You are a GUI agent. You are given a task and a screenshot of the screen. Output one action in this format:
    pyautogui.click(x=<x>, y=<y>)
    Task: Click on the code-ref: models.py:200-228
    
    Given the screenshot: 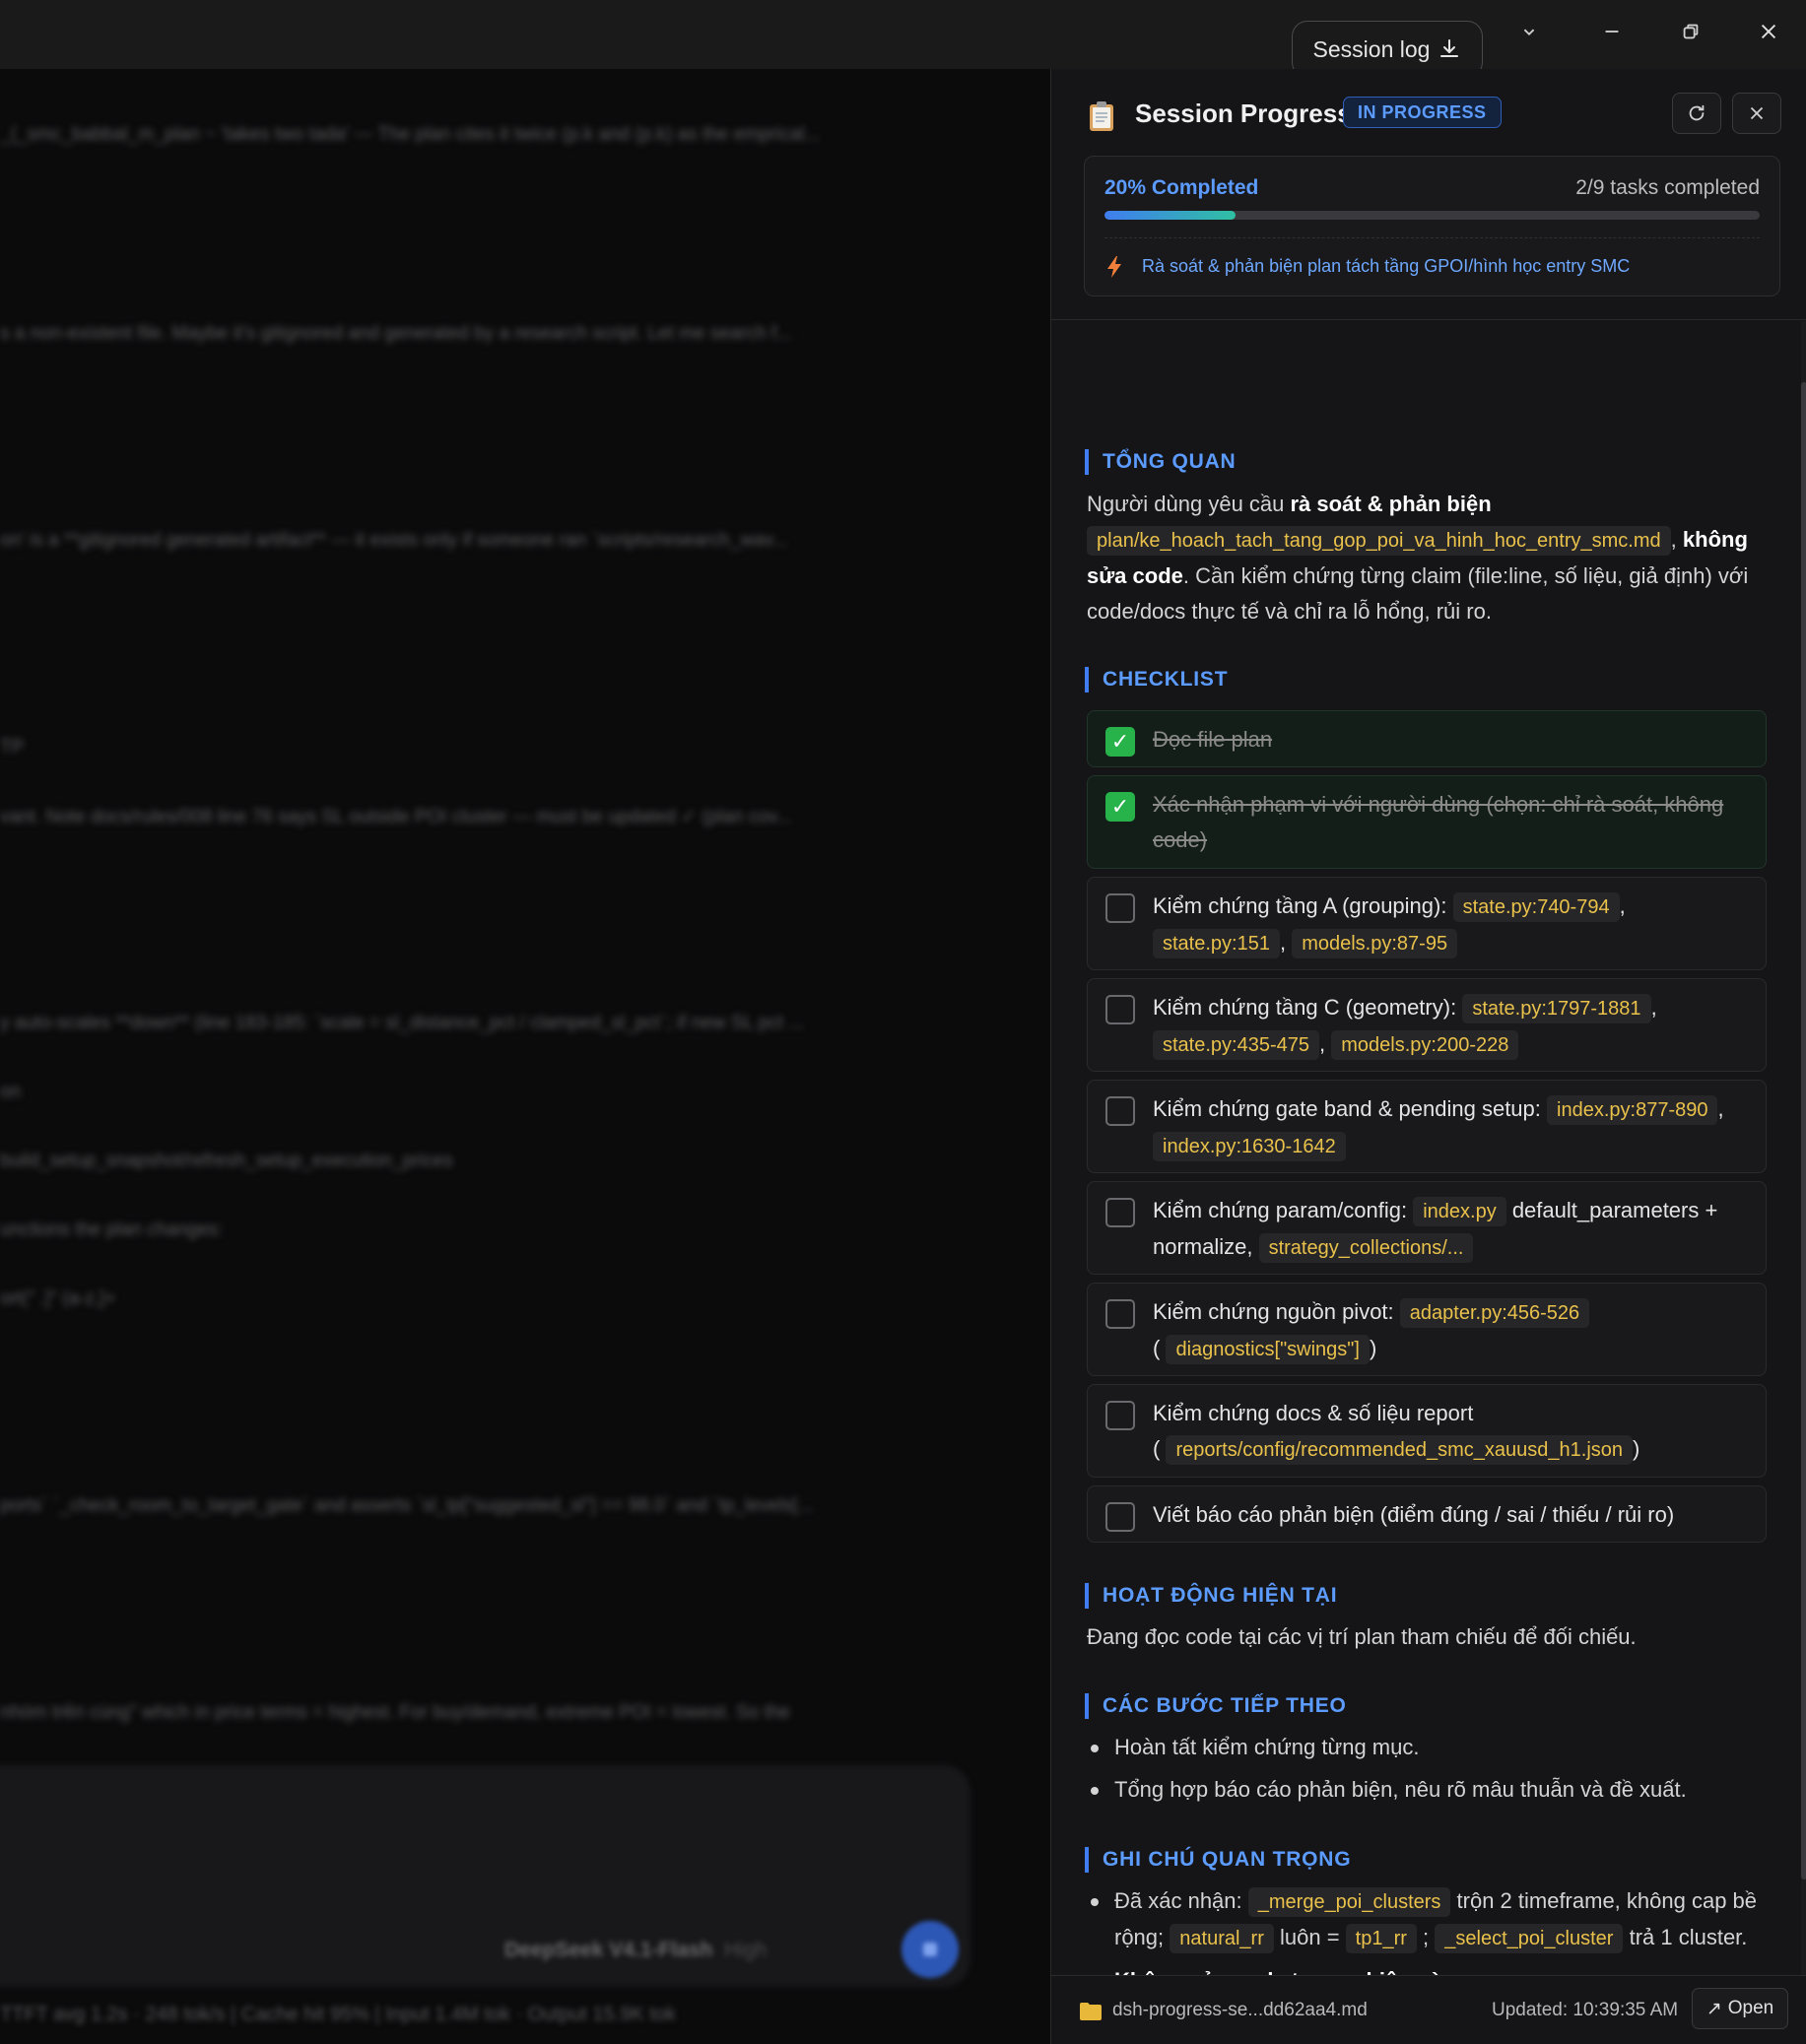 What is the action you would take?
    pyautogui.click(x=1425, y=1045)
    